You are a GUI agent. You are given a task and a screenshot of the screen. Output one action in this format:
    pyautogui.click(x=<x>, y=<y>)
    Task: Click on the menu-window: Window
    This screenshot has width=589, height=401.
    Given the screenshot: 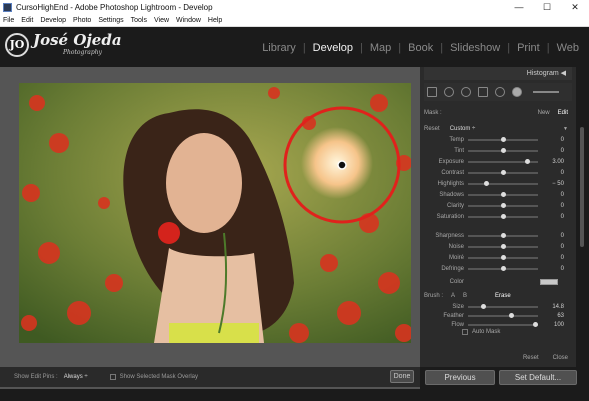 What is the action you would take?
    pyautogui.click(x=188, y=20)
    